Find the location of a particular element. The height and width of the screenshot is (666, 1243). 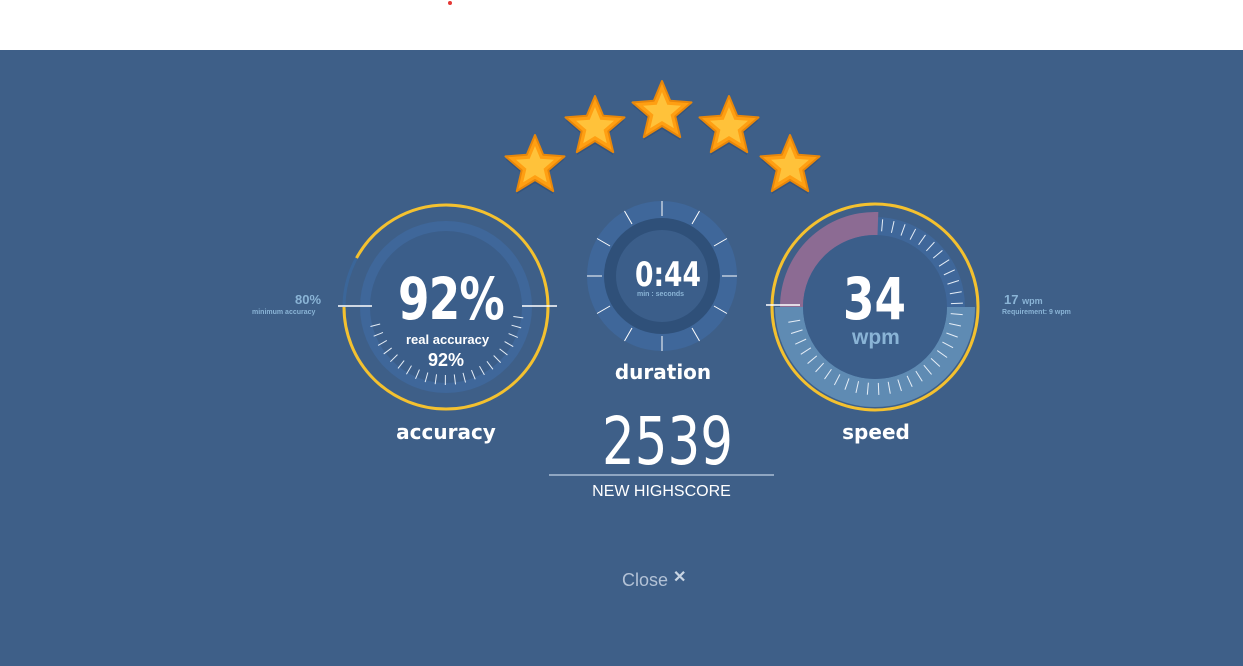

close-button: Close ✕ is located at coordinates (662, 583).